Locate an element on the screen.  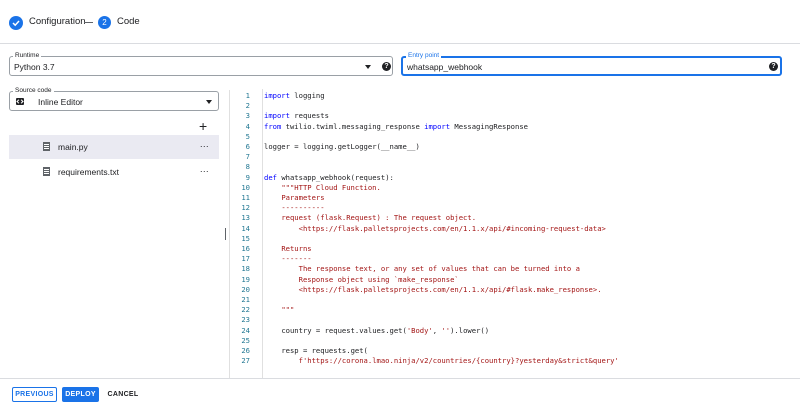
check-circle-icon is located at coordinates (16, 23).